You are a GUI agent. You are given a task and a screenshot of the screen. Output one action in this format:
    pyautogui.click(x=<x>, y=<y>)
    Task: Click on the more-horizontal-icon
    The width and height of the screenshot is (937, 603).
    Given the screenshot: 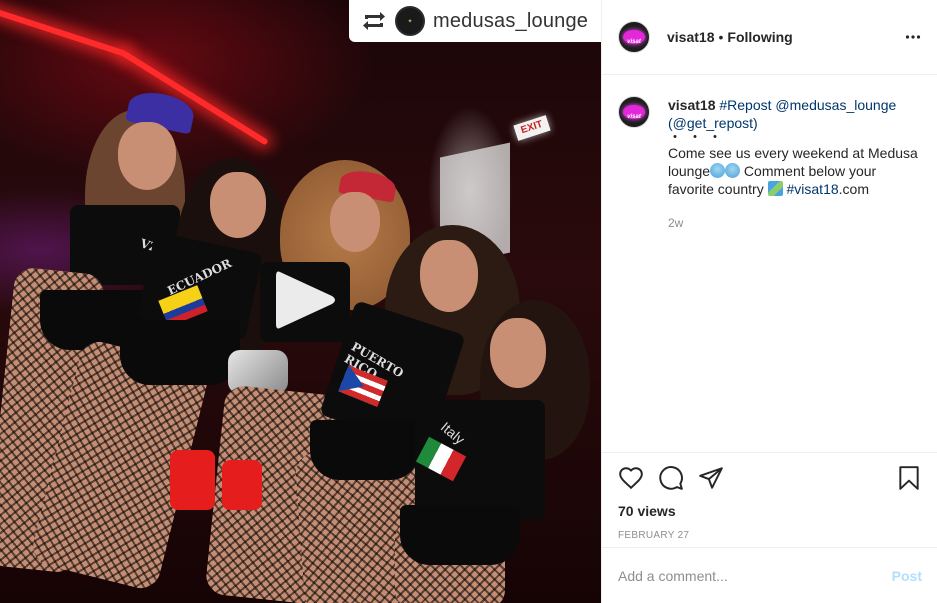 What is the action you would take?
    pyautogui.click(x=913, y=37)
    